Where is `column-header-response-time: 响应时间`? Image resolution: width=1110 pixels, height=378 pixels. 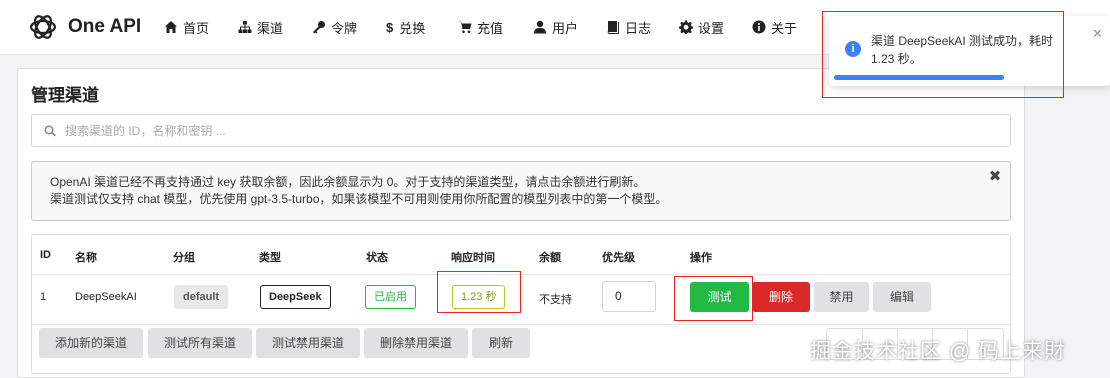 column-header-response-time: 响应时间 is located at coordinates (473, 257).